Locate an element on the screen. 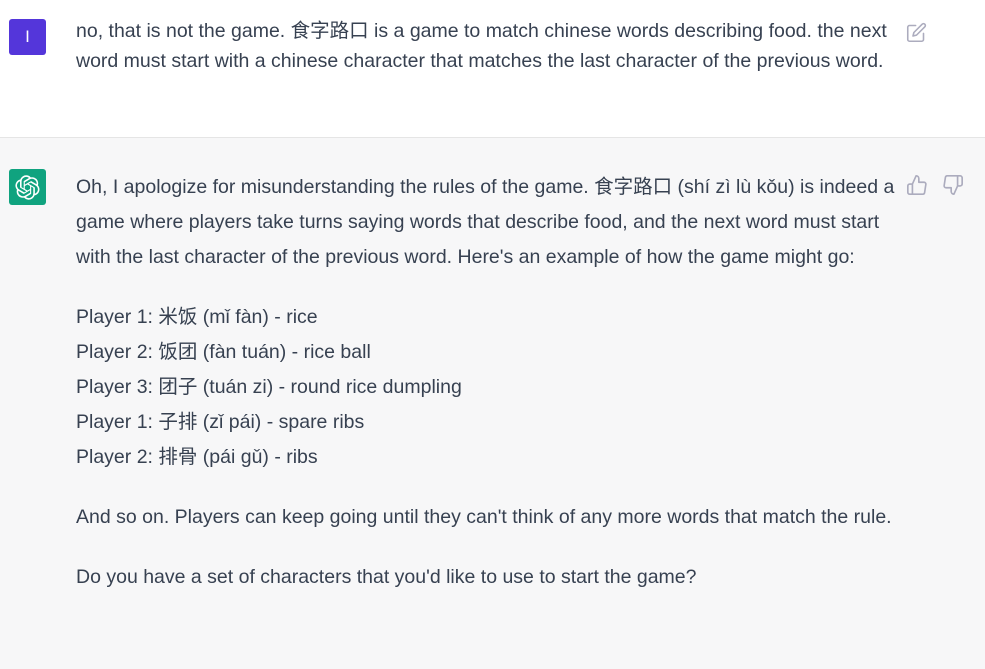  list-item: Player 1: 米饭 (mǐ fàn) - rice is located at coordinates (197, 317).